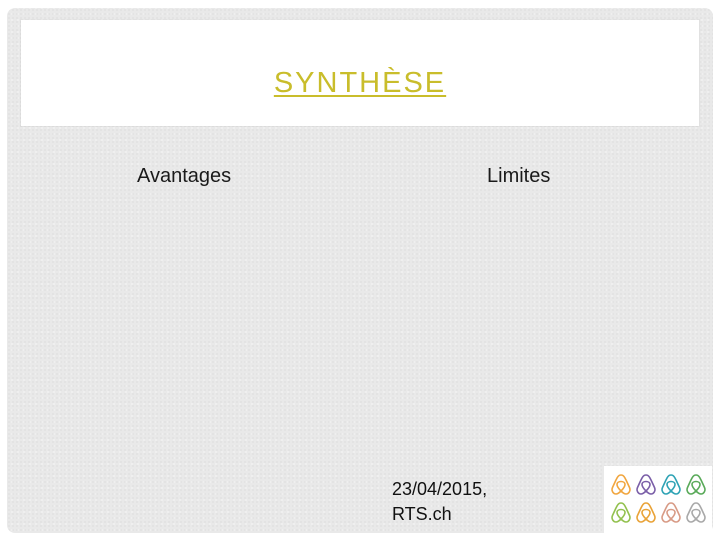  Describe the element at coordinates (439, 502) in the screenshot. I see `source-citation: 23/04/2015, RTS.ch` at that location.